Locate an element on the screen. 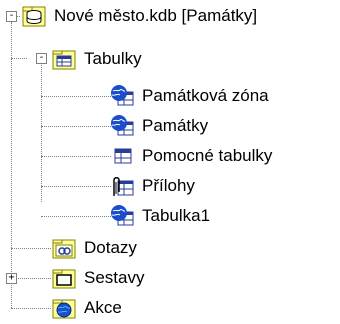 The image size is (340, 324). tree-node-label: Akce is located at coordinates (103, 307).